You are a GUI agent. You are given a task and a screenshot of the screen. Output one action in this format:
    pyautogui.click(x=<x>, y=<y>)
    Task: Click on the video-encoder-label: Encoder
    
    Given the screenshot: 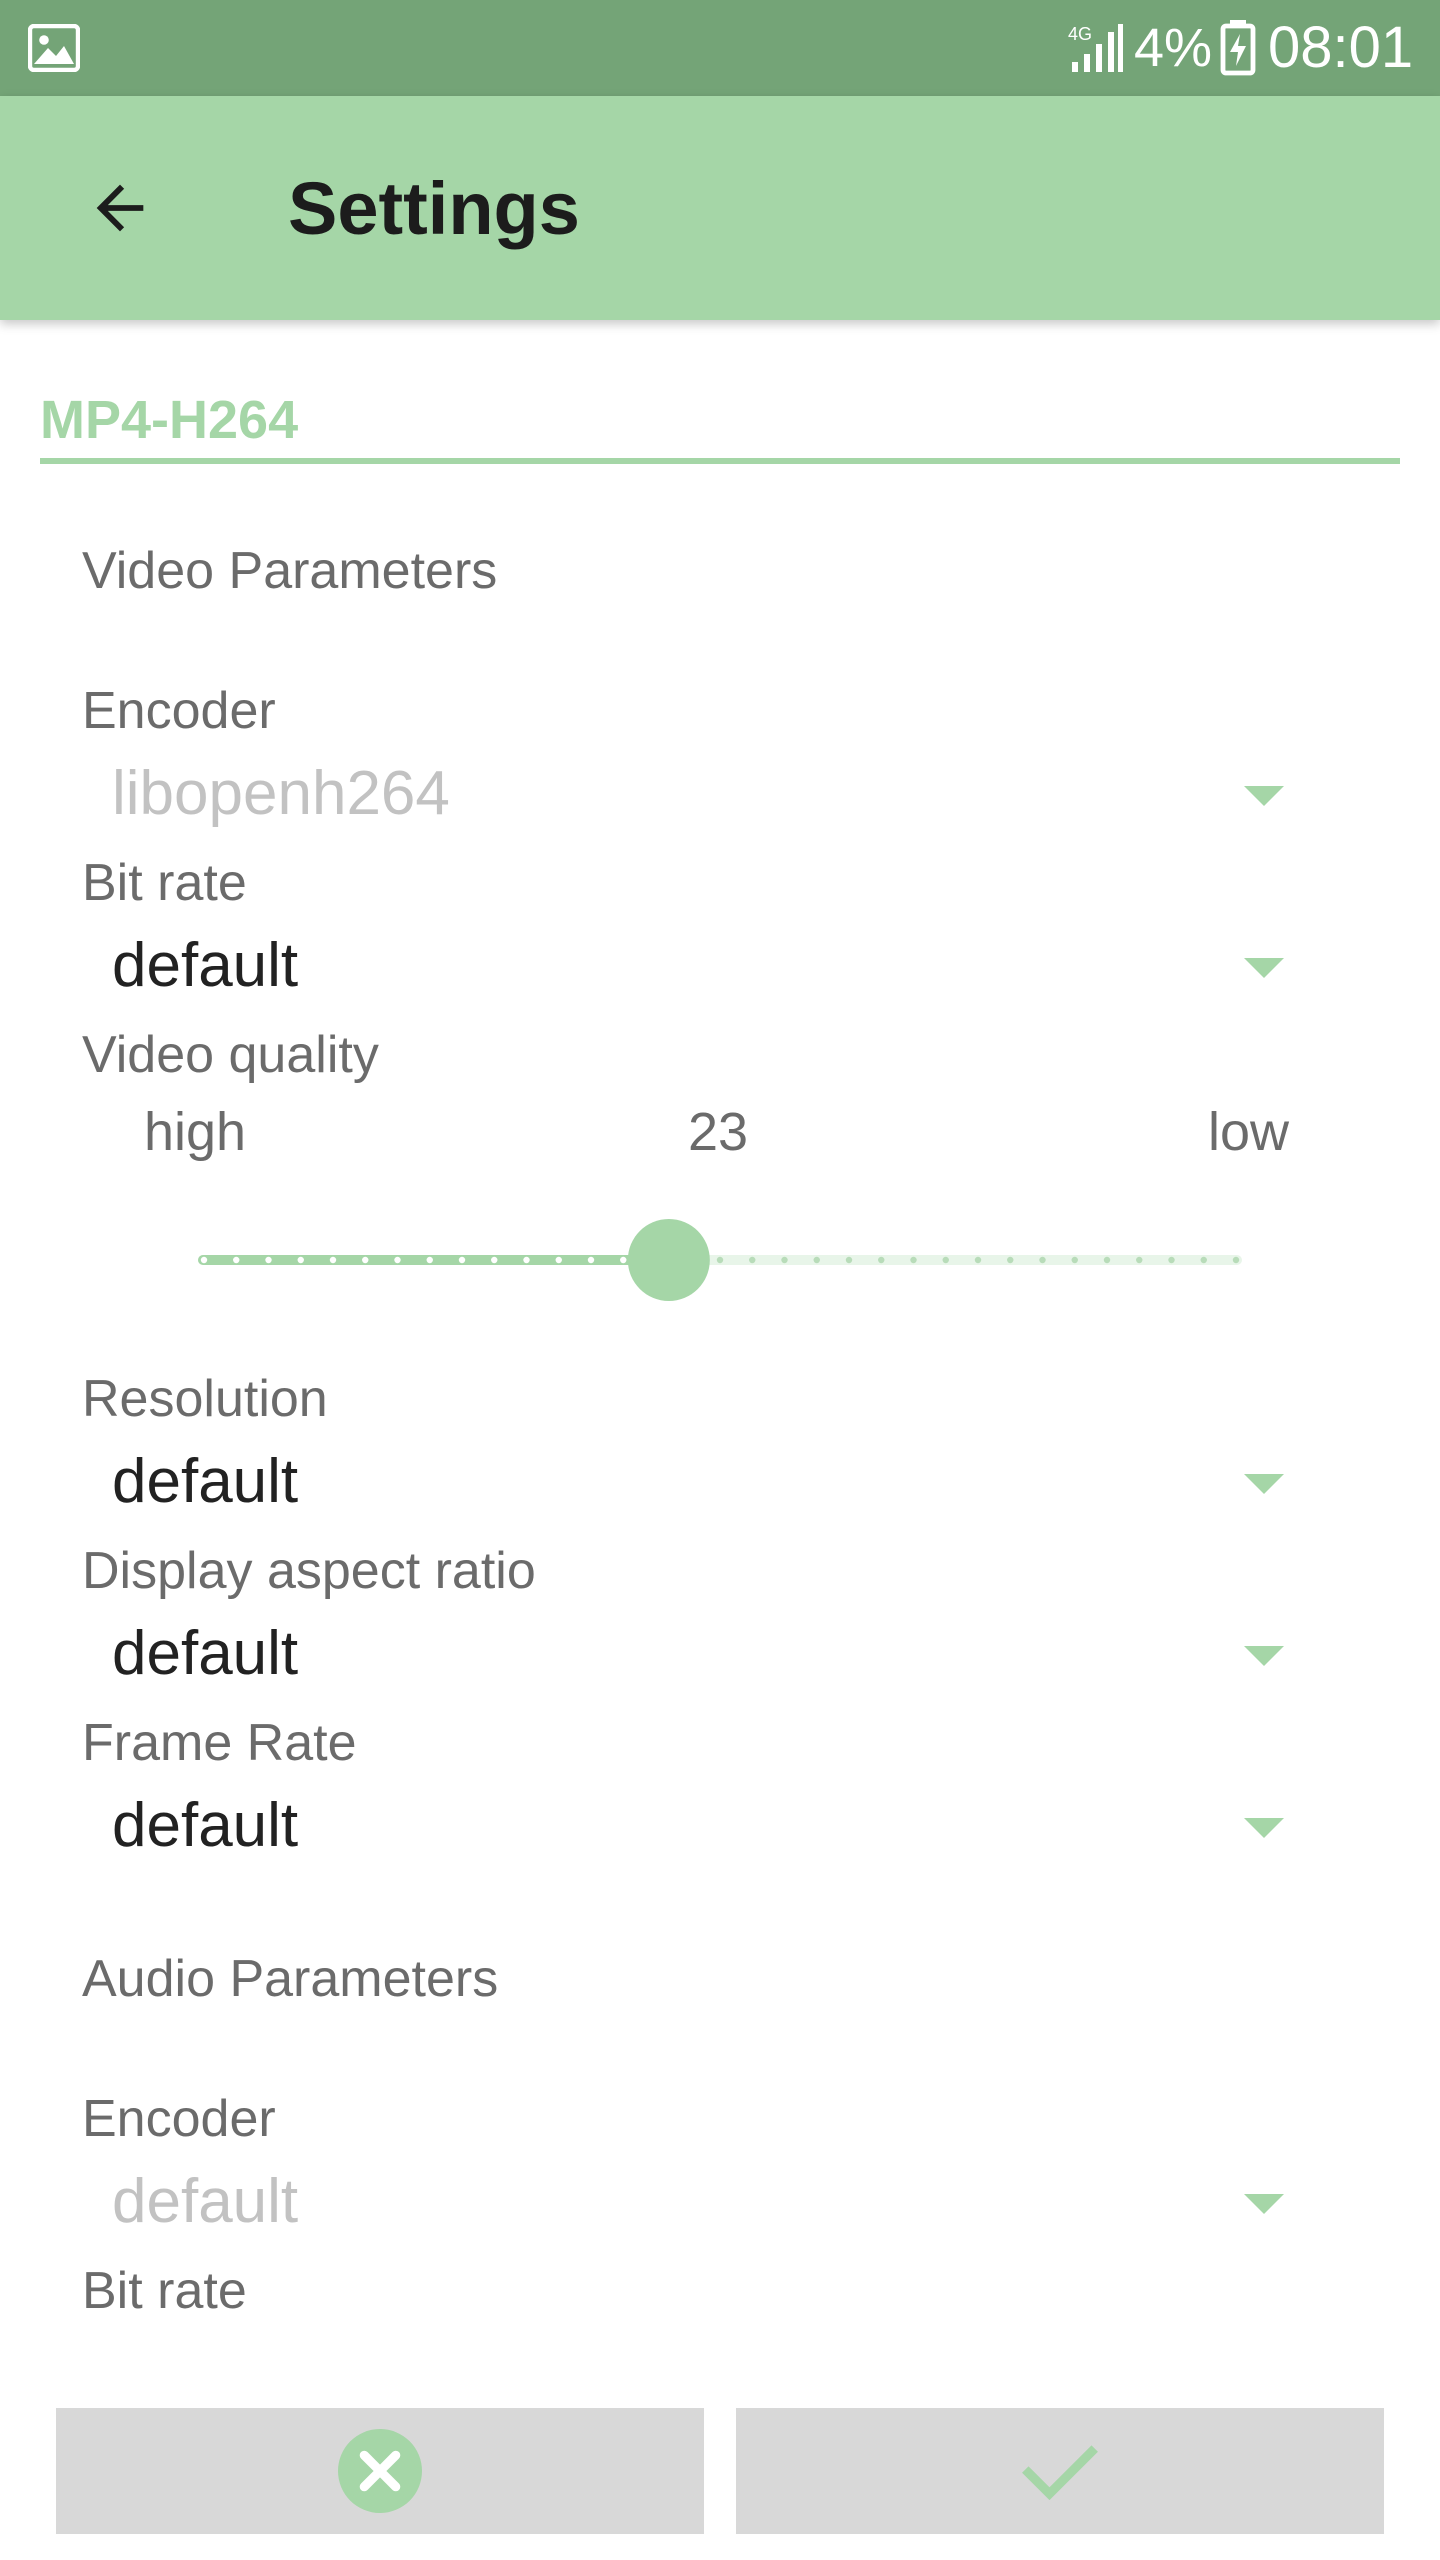 What is the action you would take?
    pyautogui.click(x=179, y=711)
    